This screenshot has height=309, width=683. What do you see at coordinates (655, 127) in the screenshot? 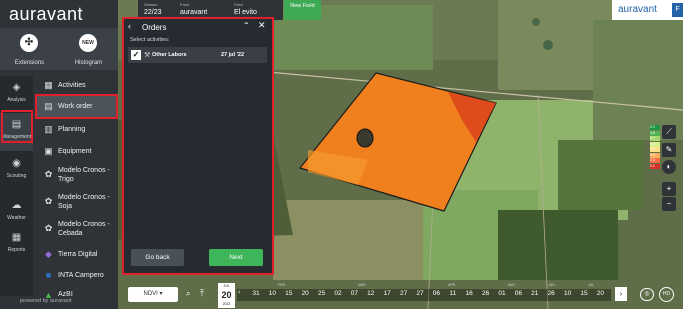
I see `legend-entry: 0.9` at bounding box center [655, 127].